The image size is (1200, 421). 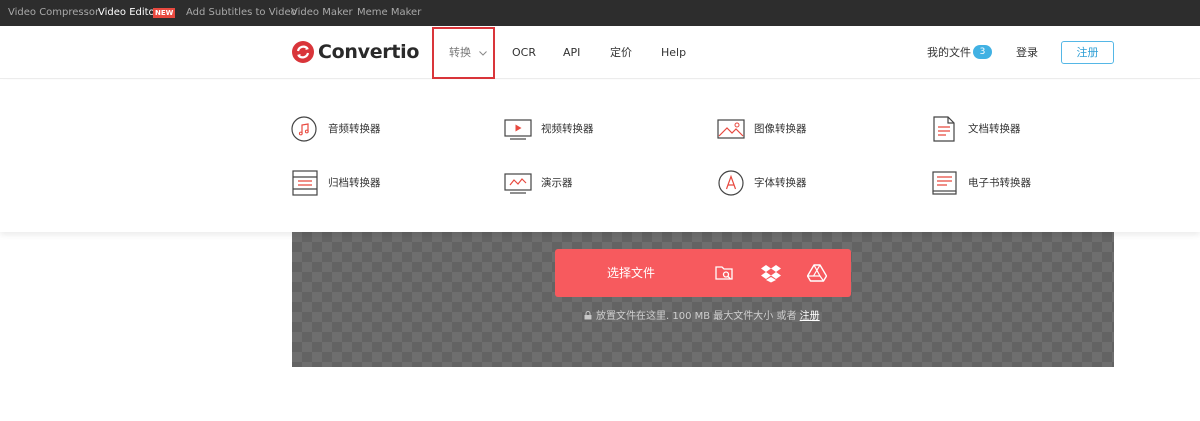 What do you see at coordinates (241, 13) in the screenshot?
I see `product-link-add-subtitles: Add Subtitles to Video` at bounding box center [241, 13].